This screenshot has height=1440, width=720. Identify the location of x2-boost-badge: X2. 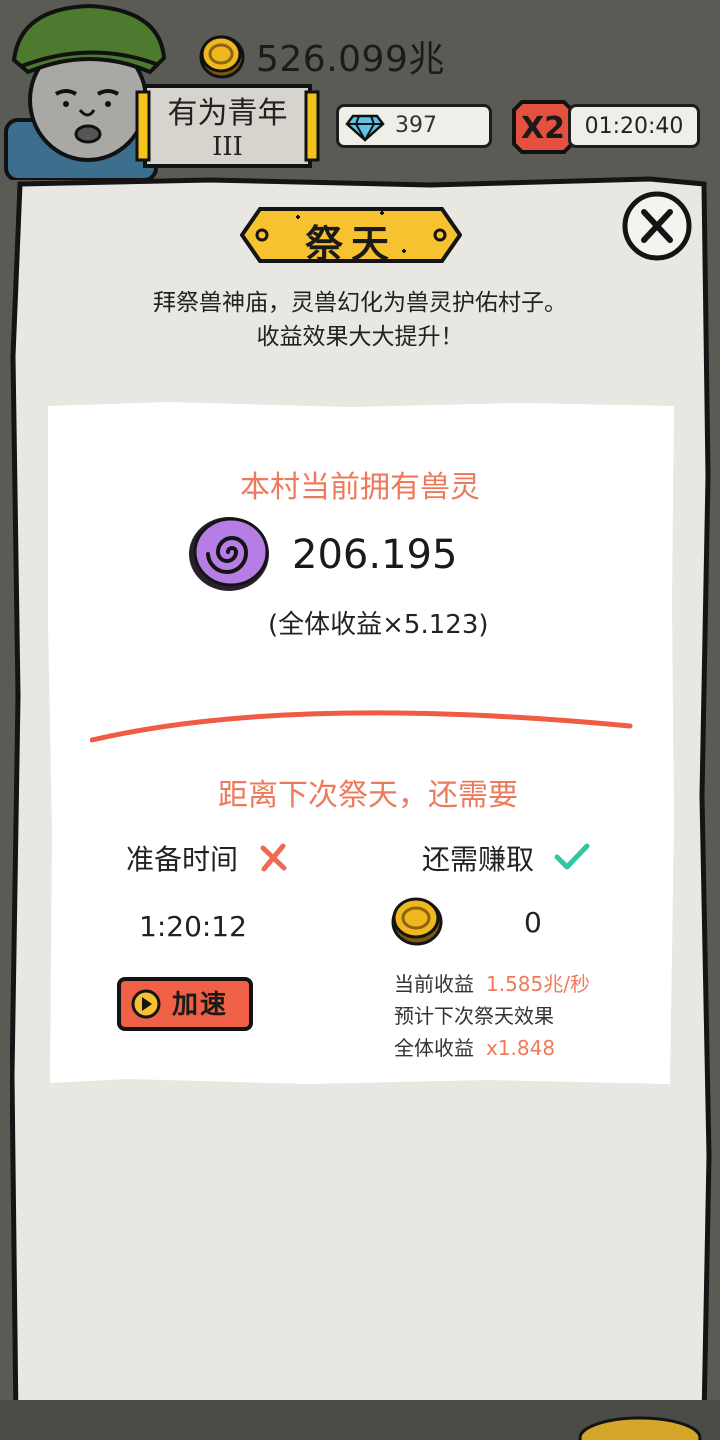
(543, 127).